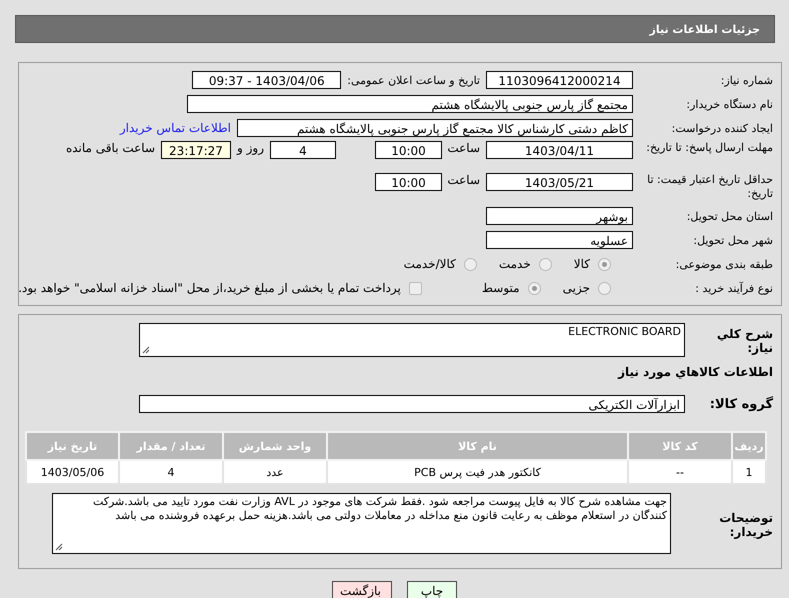 The image size is (789, 598). I want to click on field-label: ایجاد کننده درخواست:, so click(722, 128).